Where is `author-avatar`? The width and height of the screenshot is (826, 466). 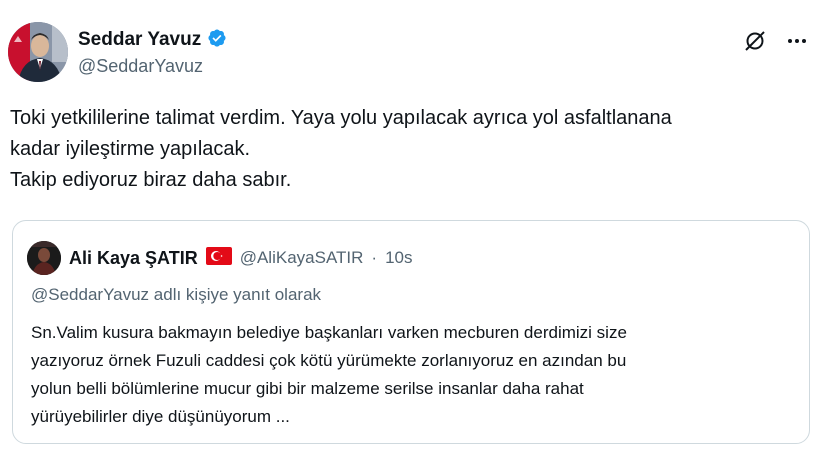 author-avatar is located at coordinates (38, 52).